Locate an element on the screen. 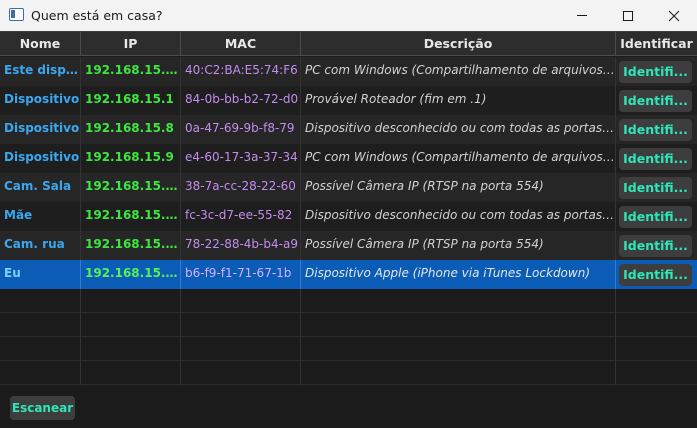  close-icon is located at coordinates (674, 15).